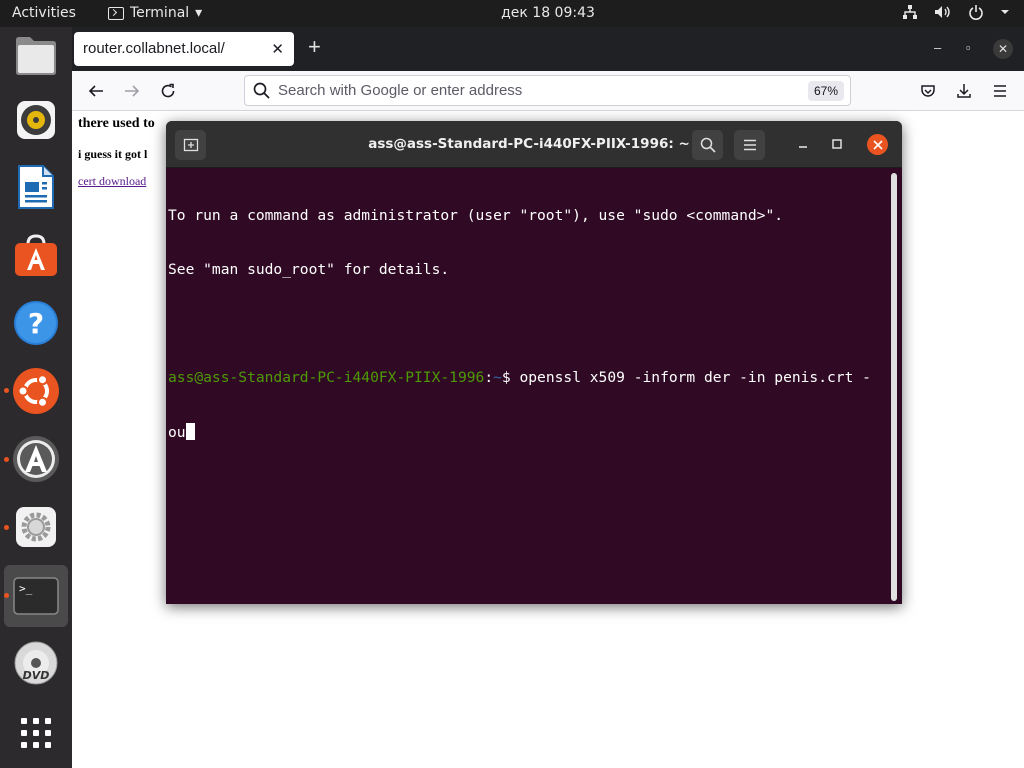  I want to click on page-subtext: i guess it got l, so click(113, 154).